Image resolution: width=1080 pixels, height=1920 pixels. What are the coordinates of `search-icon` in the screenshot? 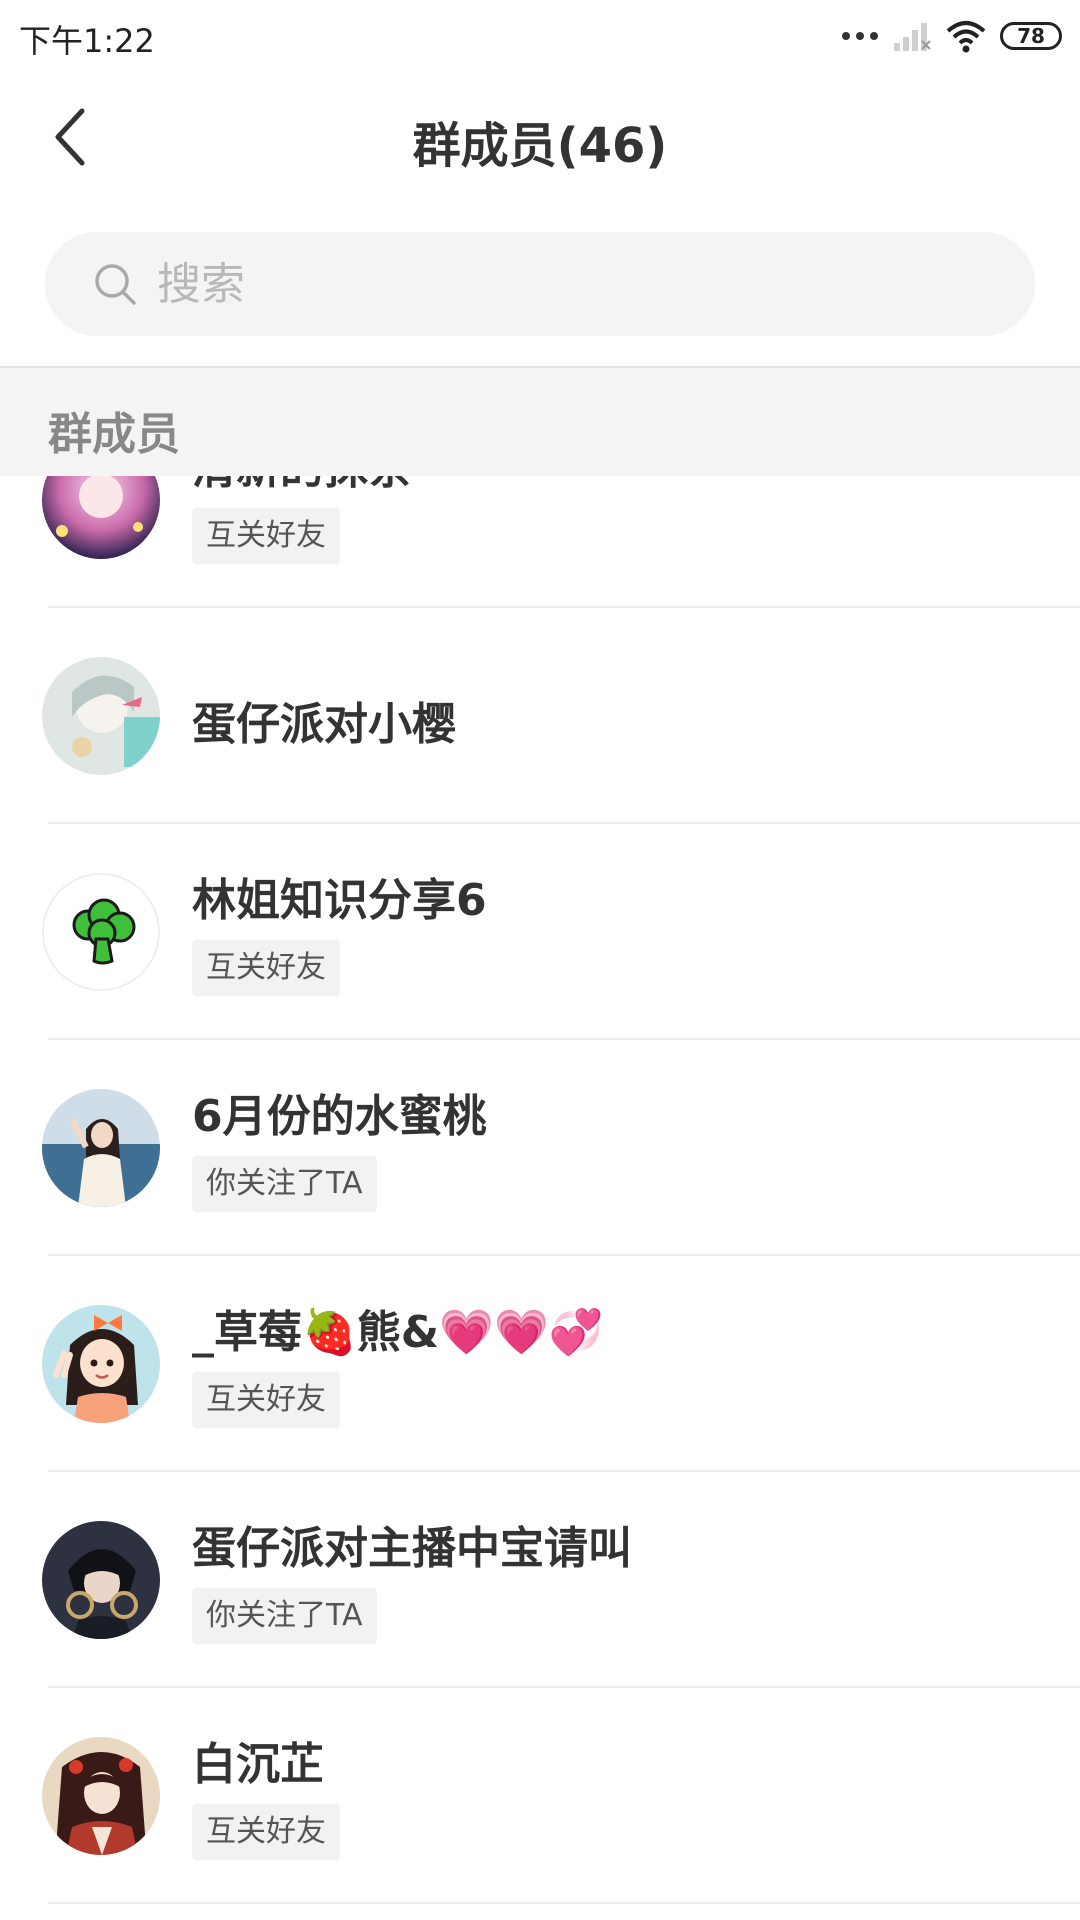 It's located at (115, 284).